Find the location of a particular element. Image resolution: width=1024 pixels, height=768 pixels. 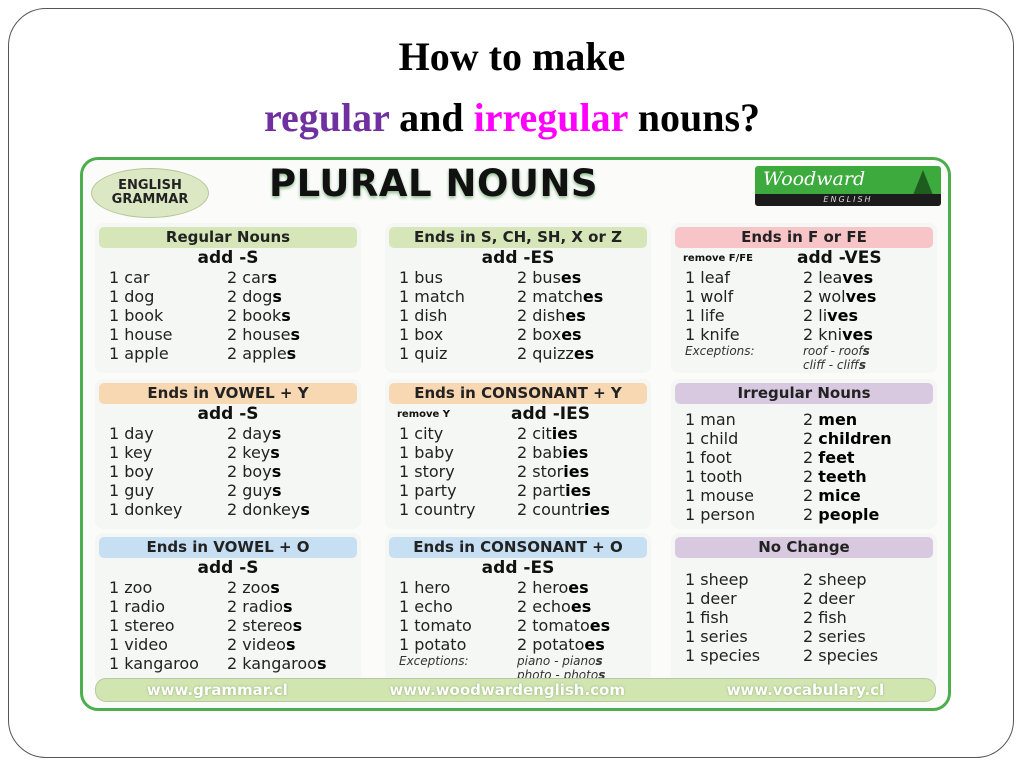

singular: 1 key is located at coordinates (131, 452).